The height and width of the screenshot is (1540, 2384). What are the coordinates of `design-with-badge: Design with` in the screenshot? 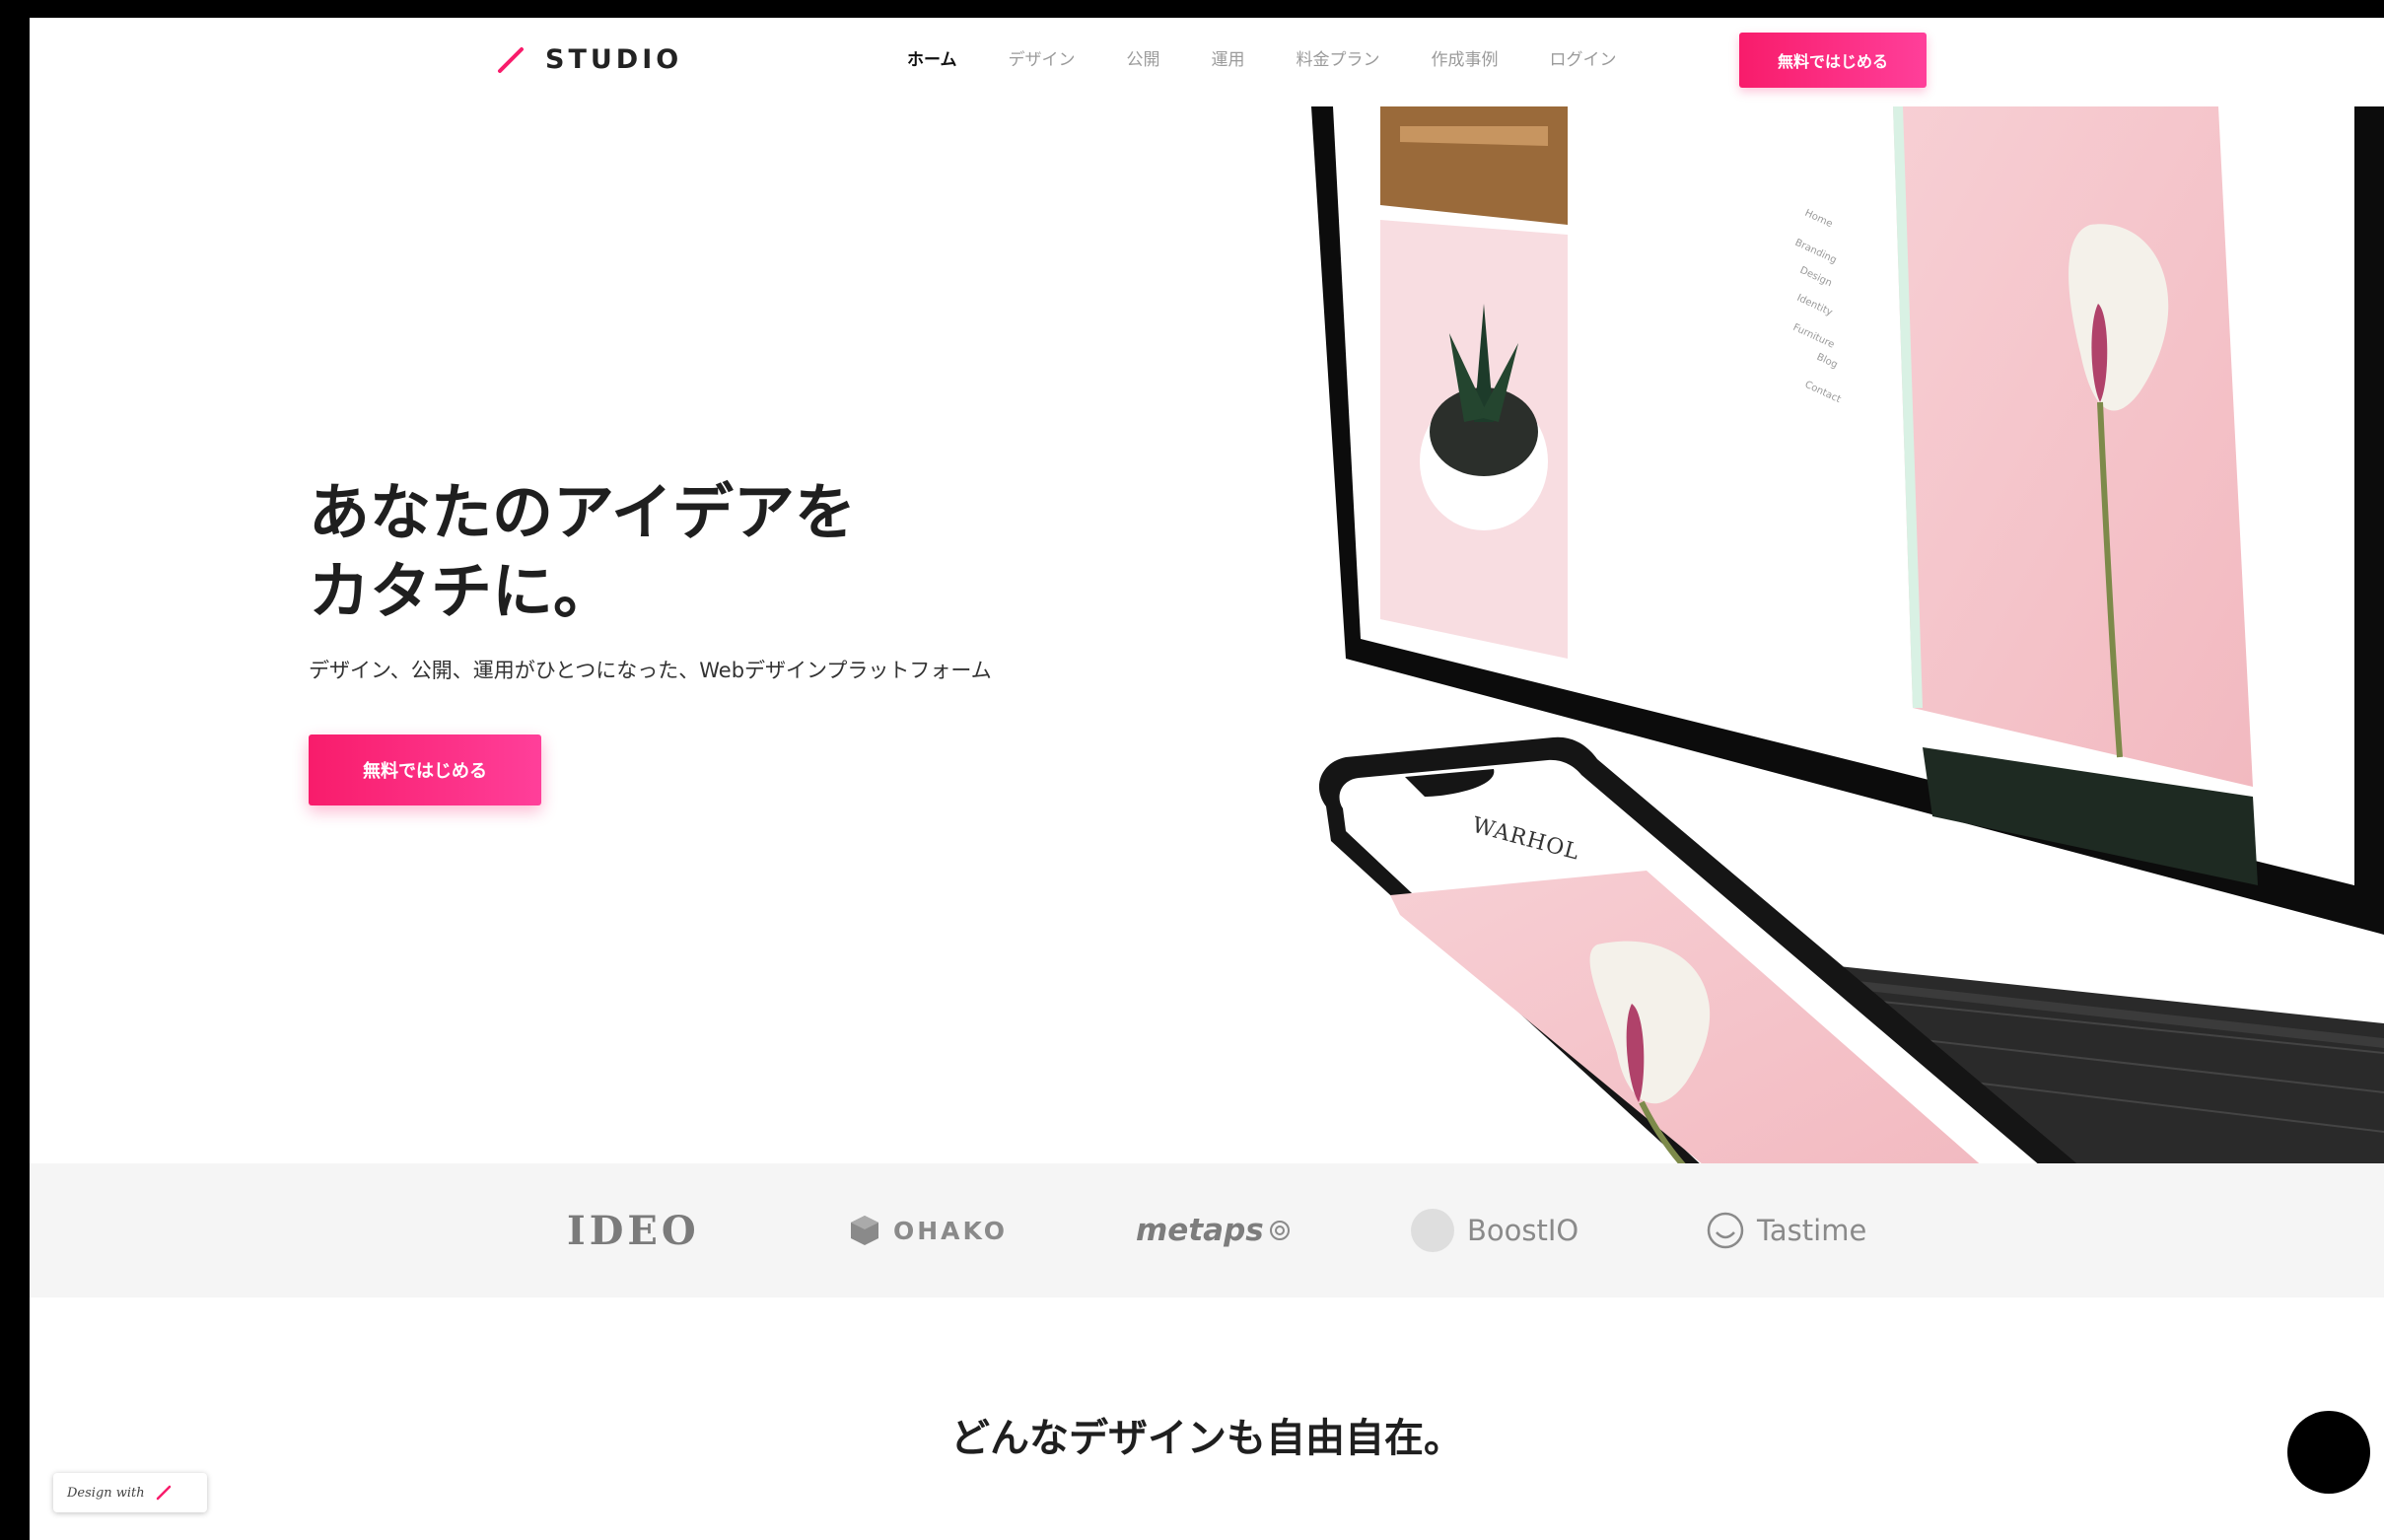 It's located at (130, 1492).